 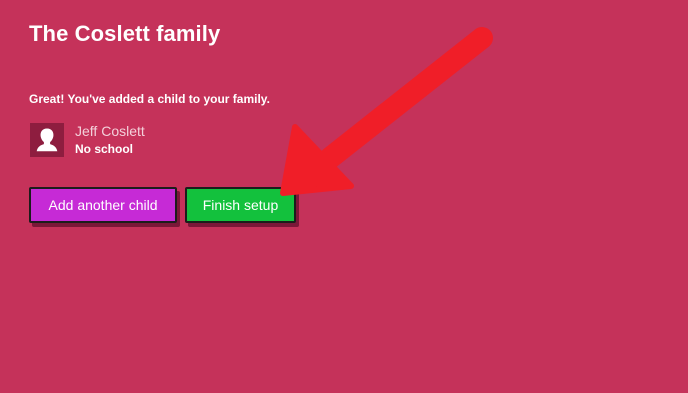 What do you see at coordinates (104, 149) in the screenshot?
I see `child-school: No school` at bounding box center [104, 149].